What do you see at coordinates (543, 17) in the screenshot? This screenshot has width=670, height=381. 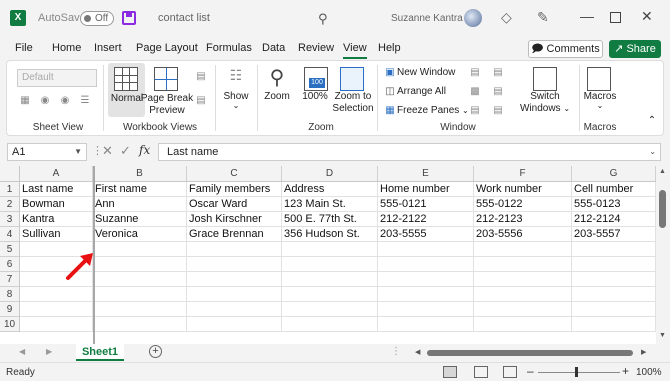 I see `pen-icon: ✎` at bounding box center [543, 17].